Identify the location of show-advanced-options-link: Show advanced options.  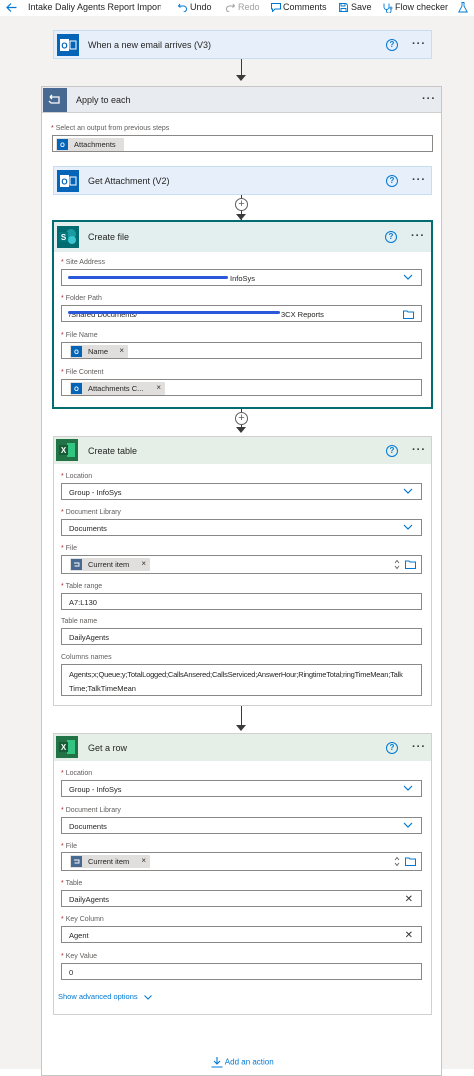
(105, 996).